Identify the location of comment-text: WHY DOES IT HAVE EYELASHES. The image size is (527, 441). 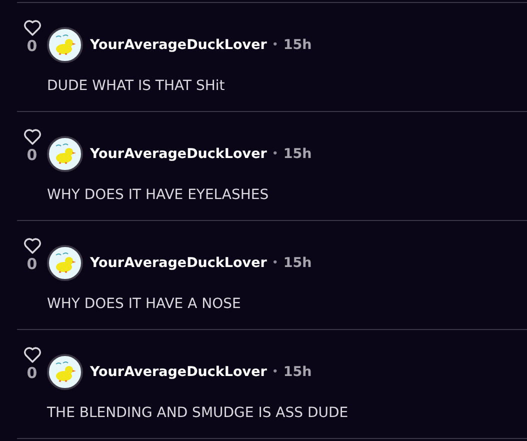
(158, 195).